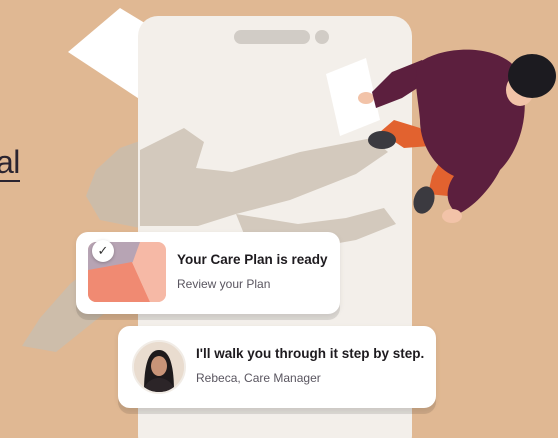  What do you see at coordinates (103, 251) in the screenshot?
I see `checkmark-icon: ✓` at bounding box center [103, 251].